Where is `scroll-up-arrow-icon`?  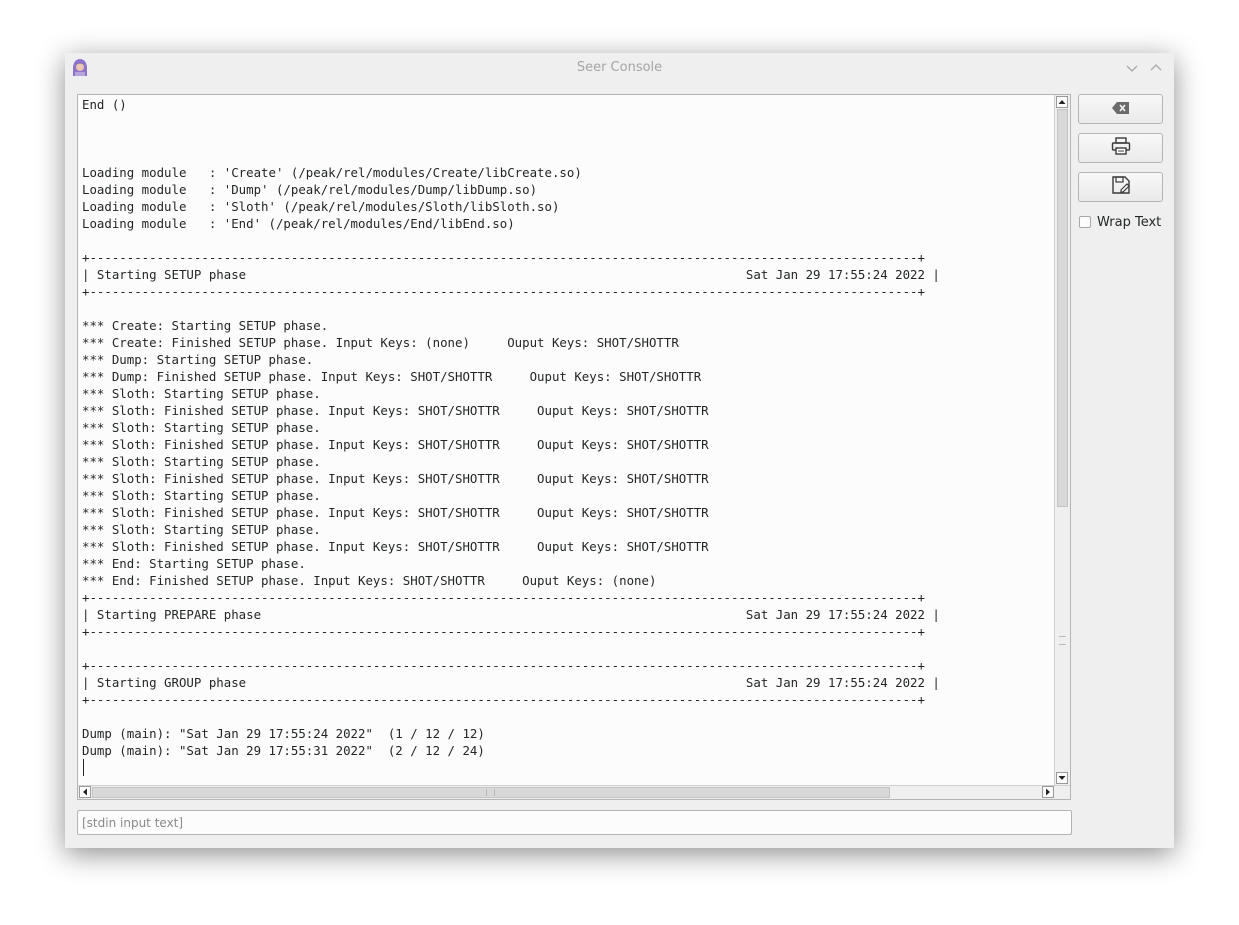 scroll-up-arrow-icon is located at coordinates (1062, 102).